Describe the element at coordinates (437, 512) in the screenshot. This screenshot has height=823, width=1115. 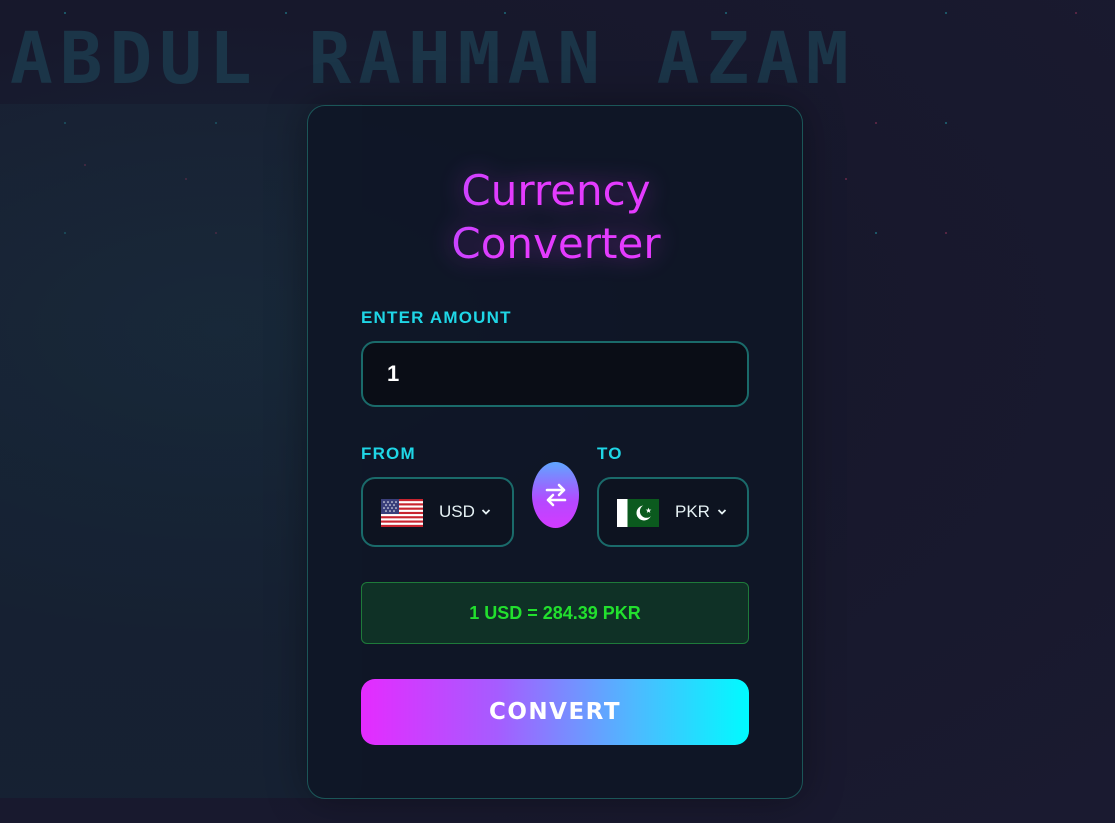
I see `from-currency-select: USD` at that location.